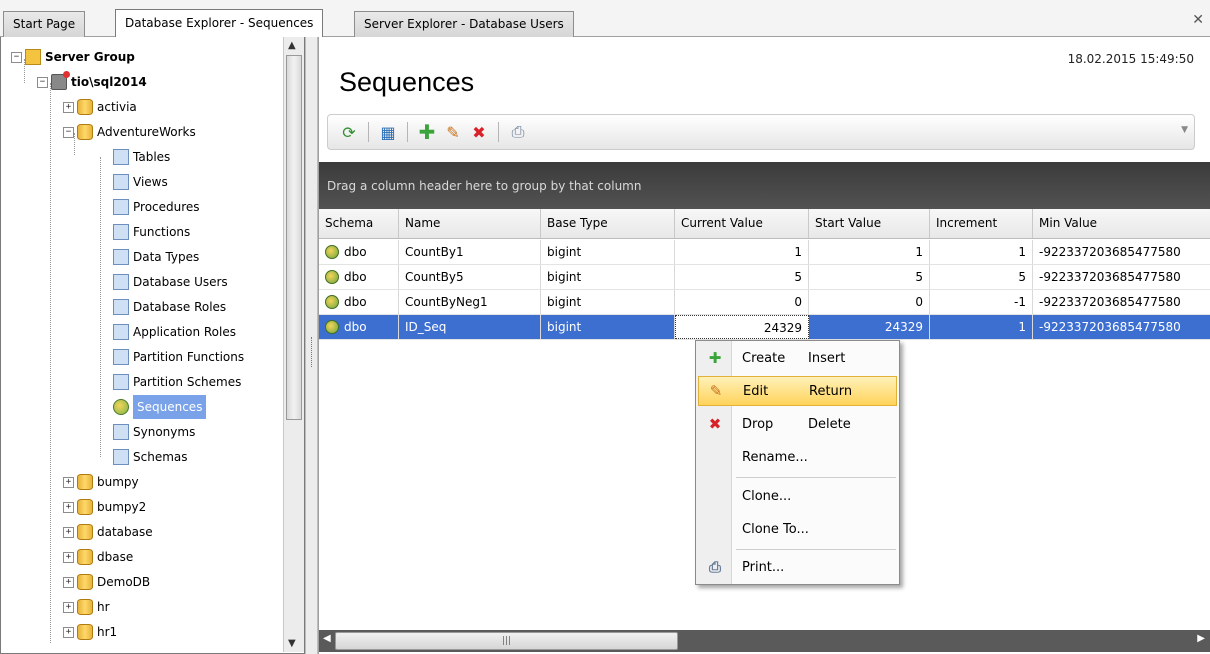  What do you see at coordinates (150, 457) in the screenshot?
I see `tree-node-schemas: Schemas` at bounding box center [150, 457].